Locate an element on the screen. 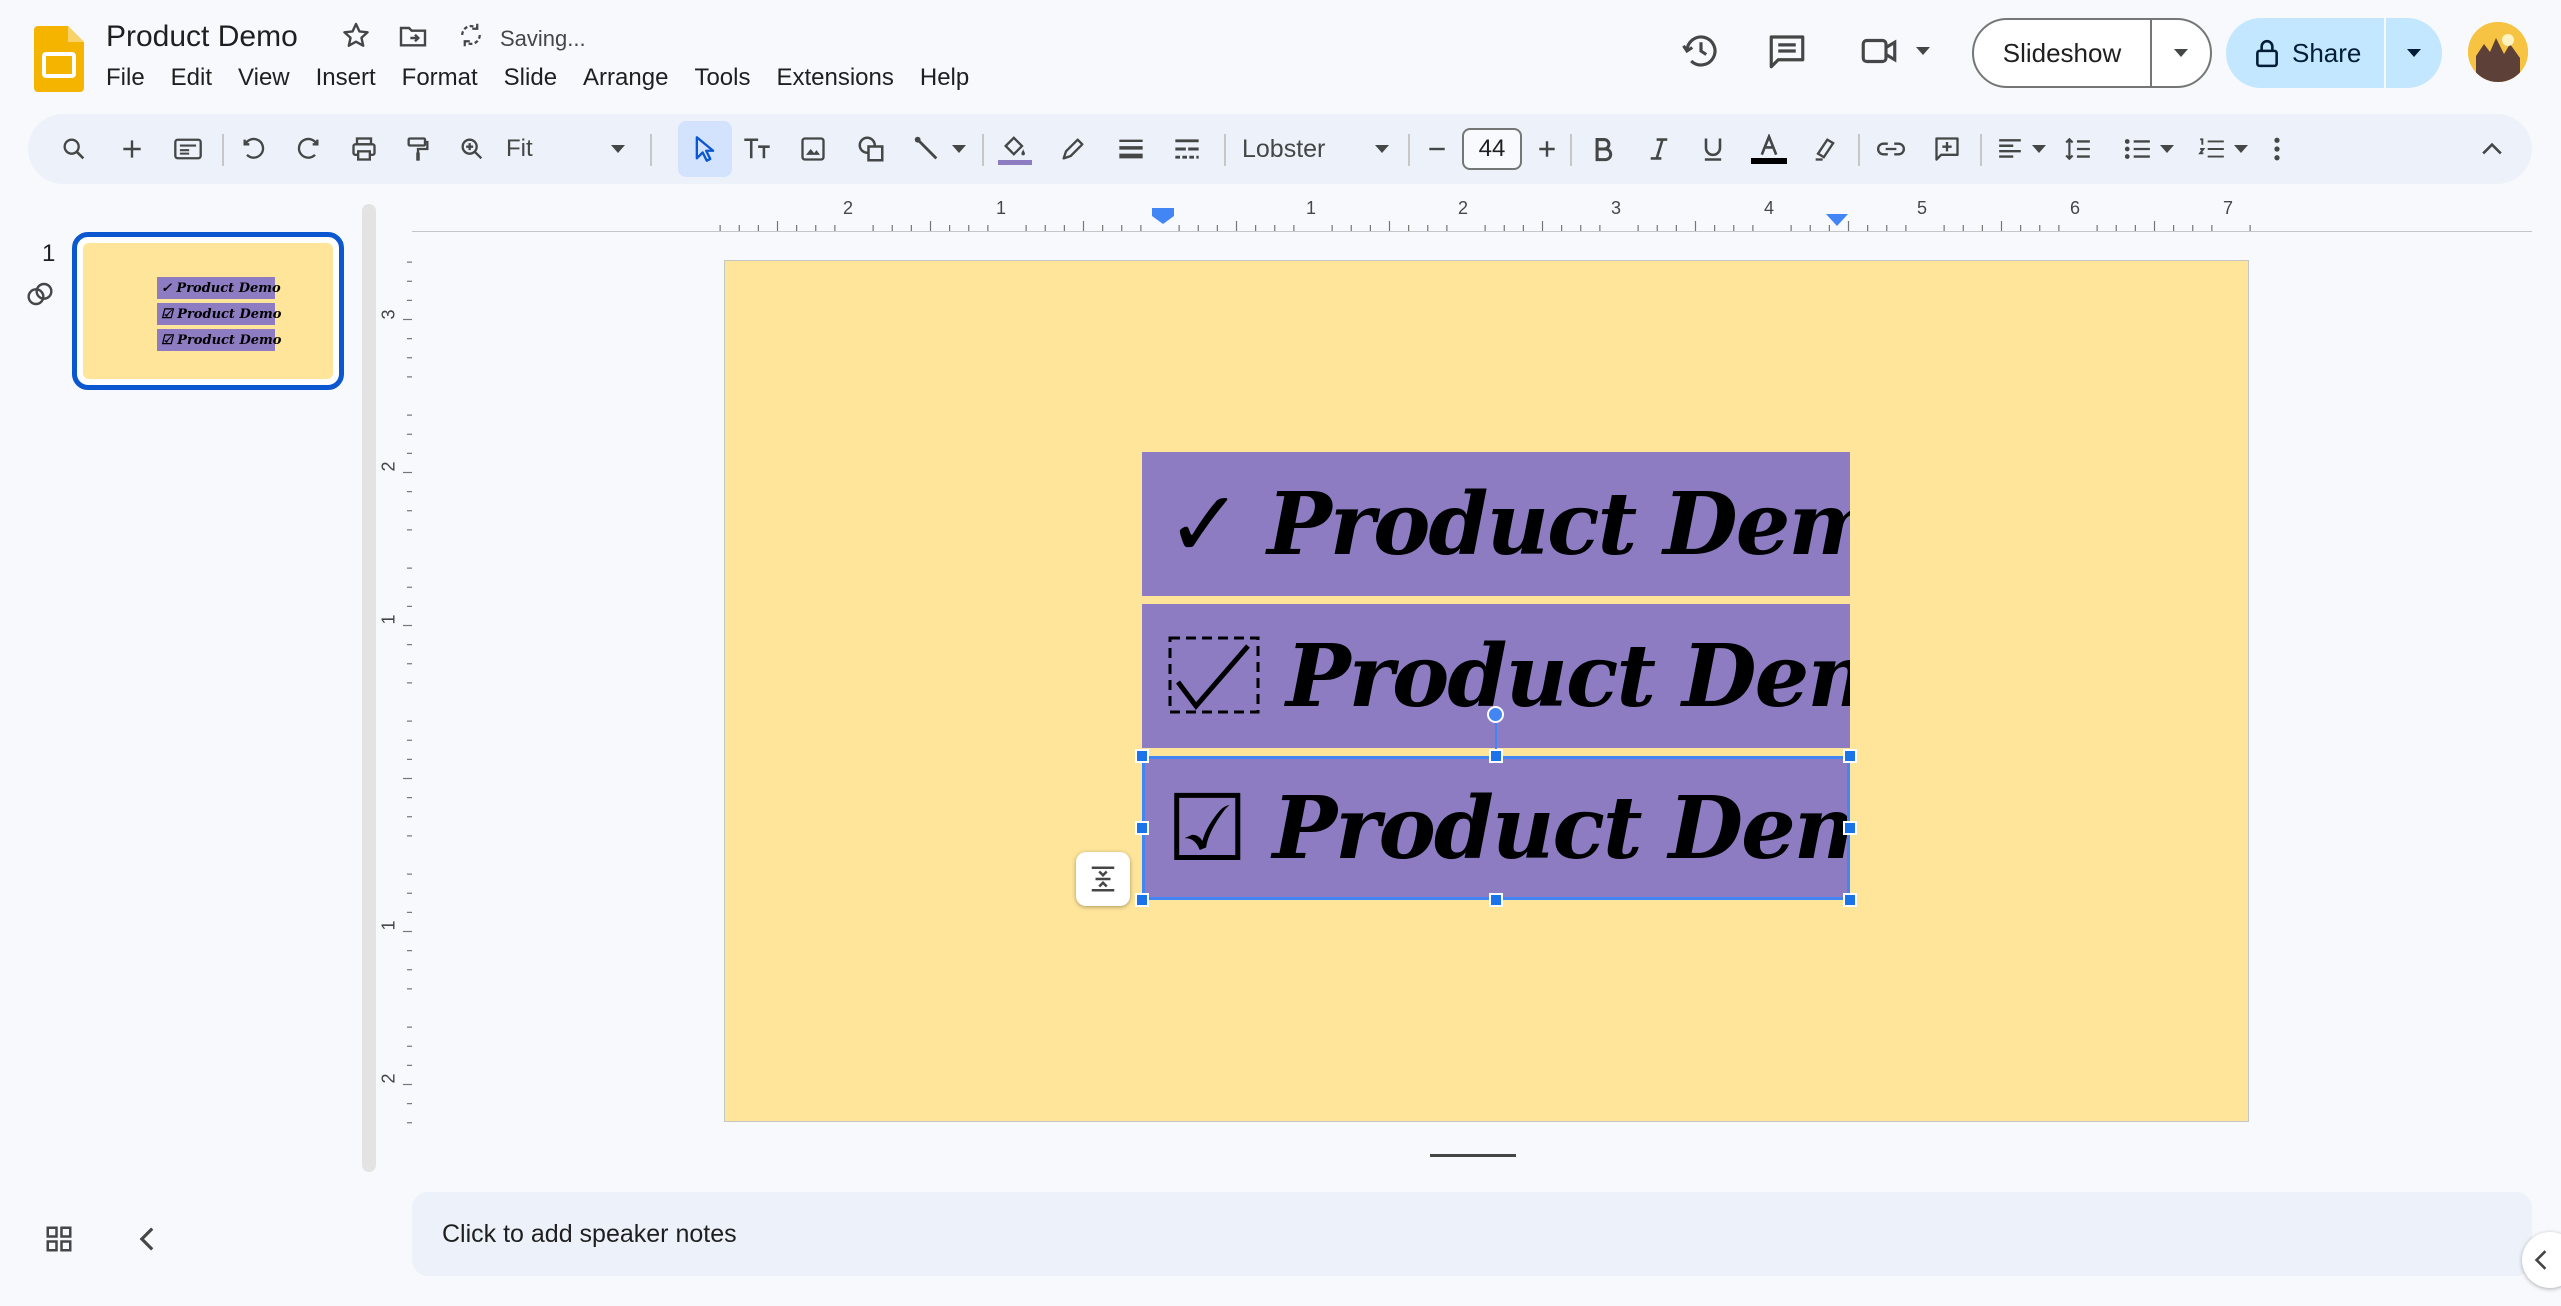  menu-tools: Tools is located at coordinates (728, 78).